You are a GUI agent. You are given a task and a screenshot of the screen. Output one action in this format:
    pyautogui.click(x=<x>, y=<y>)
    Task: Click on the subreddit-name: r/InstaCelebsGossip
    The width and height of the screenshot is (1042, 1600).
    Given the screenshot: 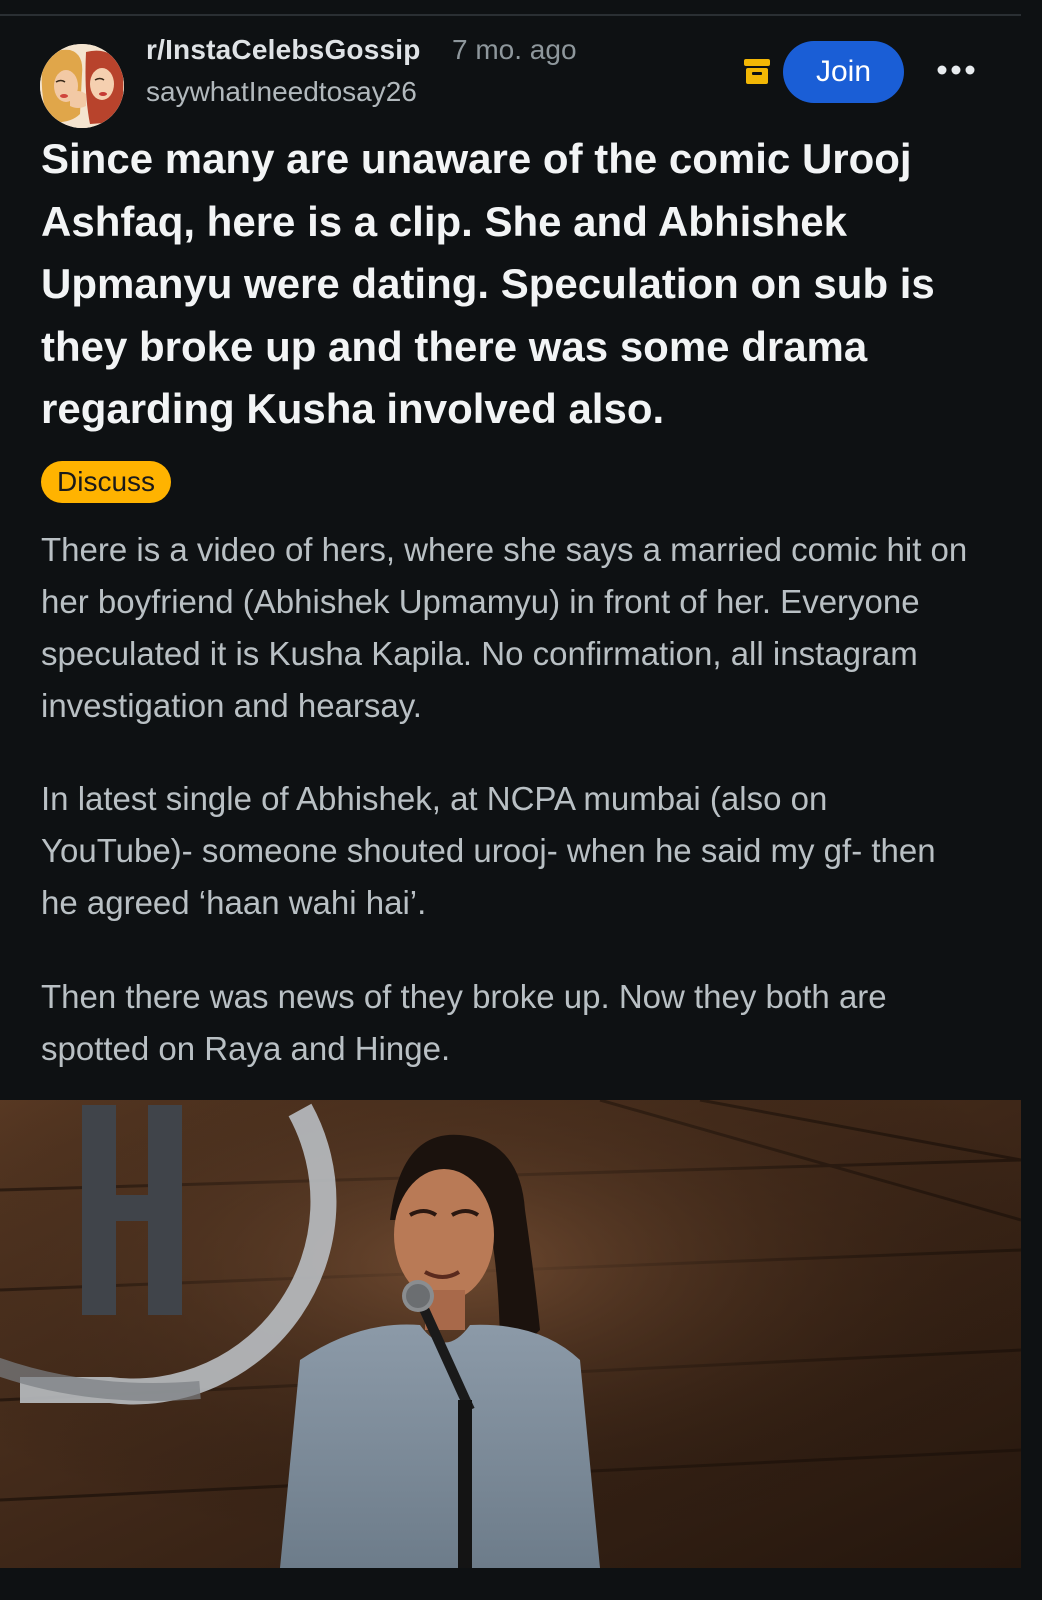 What is the action you would take?
    pyautogui.click(x=283, y=50)
    